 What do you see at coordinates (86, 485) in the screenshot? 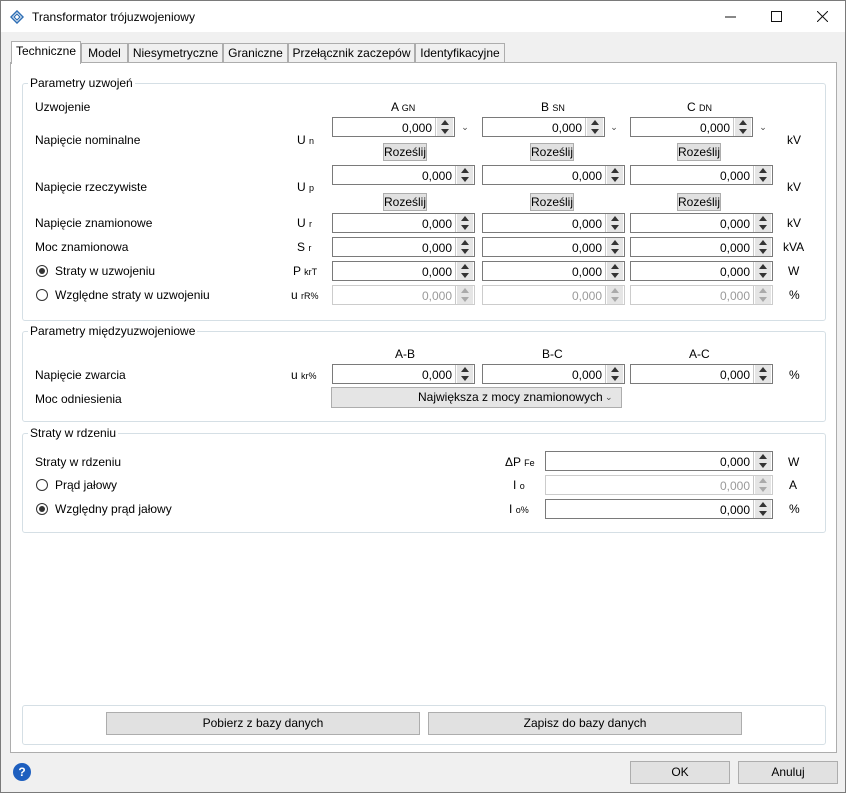
I see `no-load-current-label: Prąd jałowy` at bounding box center [86, 485].